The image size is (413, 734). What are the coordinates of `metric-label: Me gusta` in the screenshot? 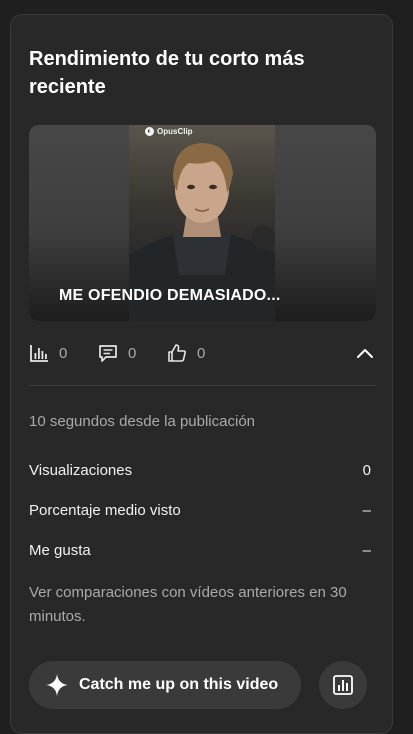 It's located at (60, 550).